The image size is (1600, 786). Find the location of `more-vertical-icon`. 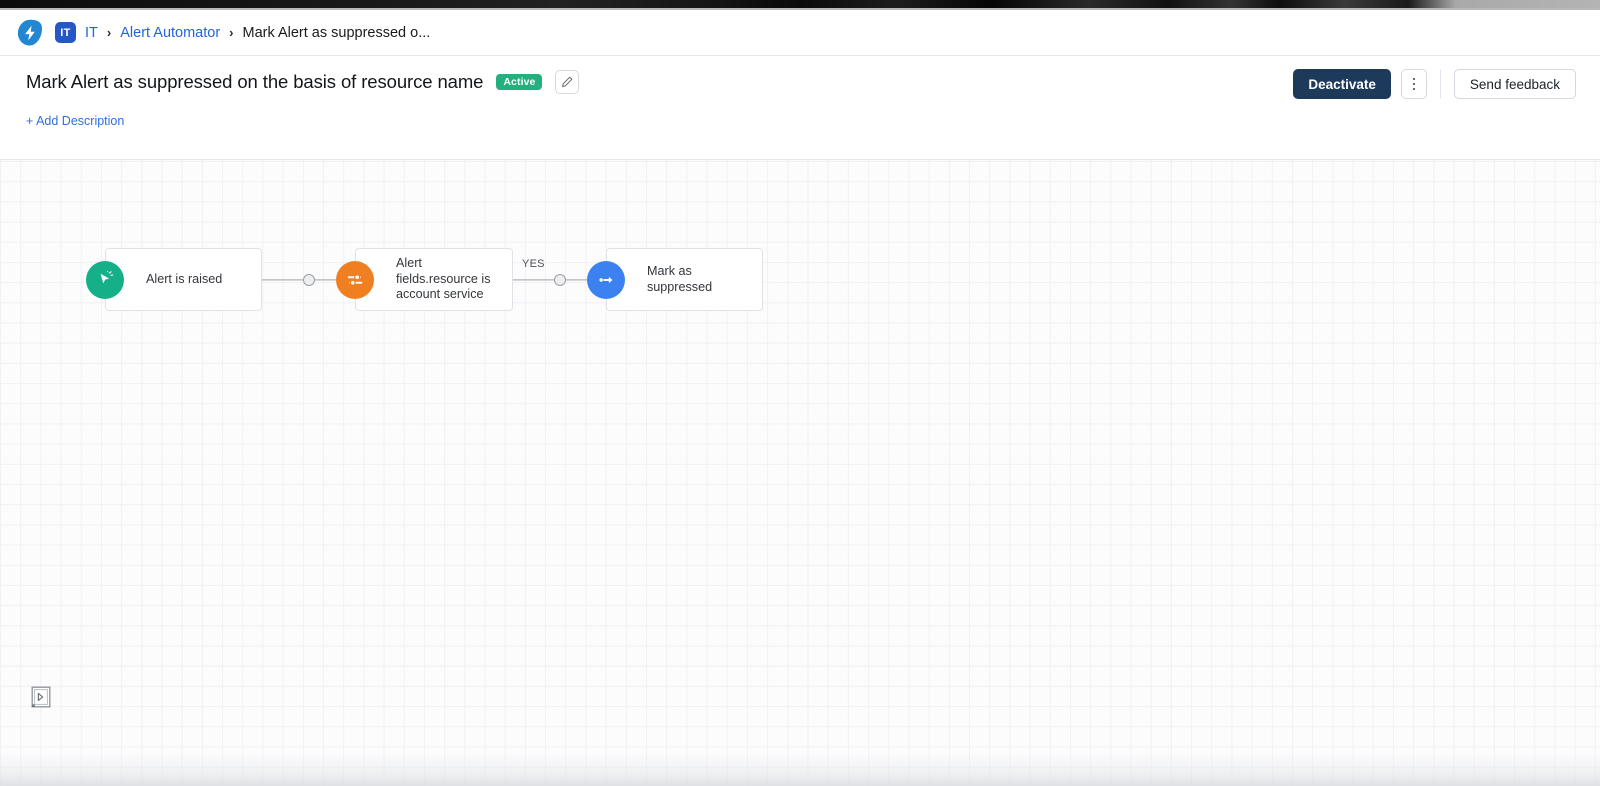

more-vertical-icon is located at coordinates (1414, 84).